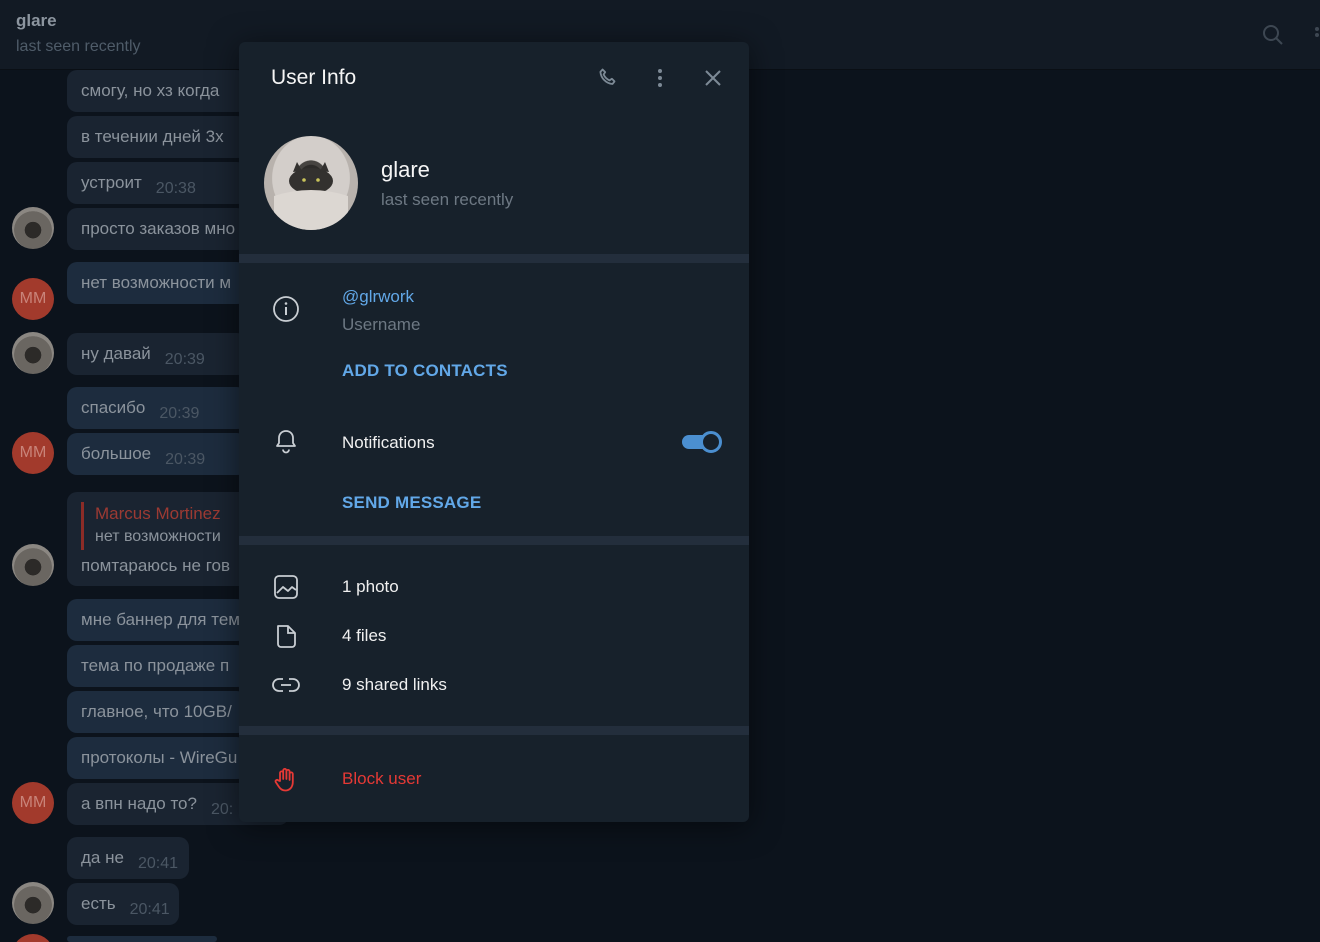 Image resolution: width=1320 pixels, height=942 pixels. Describe the element at coordinates (364, 636) in the screenshot. I see `files-link: 4 files` at that location.